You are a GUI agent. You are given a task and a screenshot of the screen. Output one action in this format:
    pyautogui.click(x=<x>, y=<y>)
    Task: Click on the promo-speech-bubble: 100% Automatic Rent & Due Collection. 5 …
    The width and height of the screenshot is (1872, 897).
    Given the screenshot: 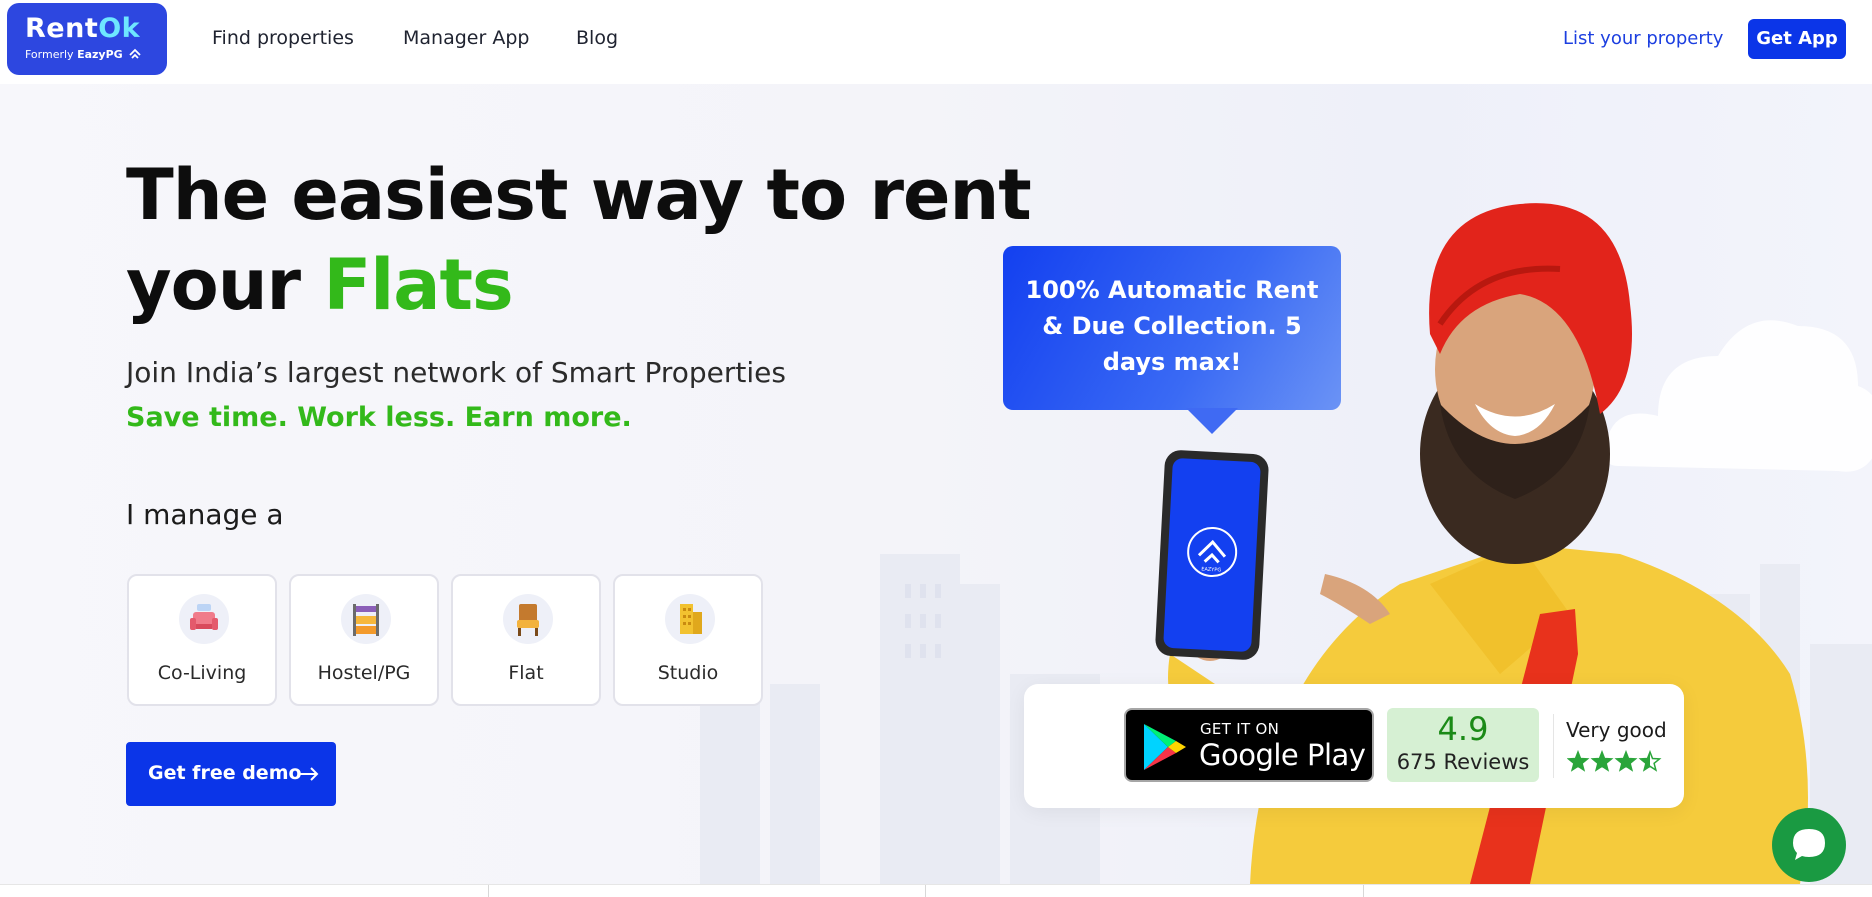 What is the action you would take?
    pyautogui.click(x=1172, y=328)
    